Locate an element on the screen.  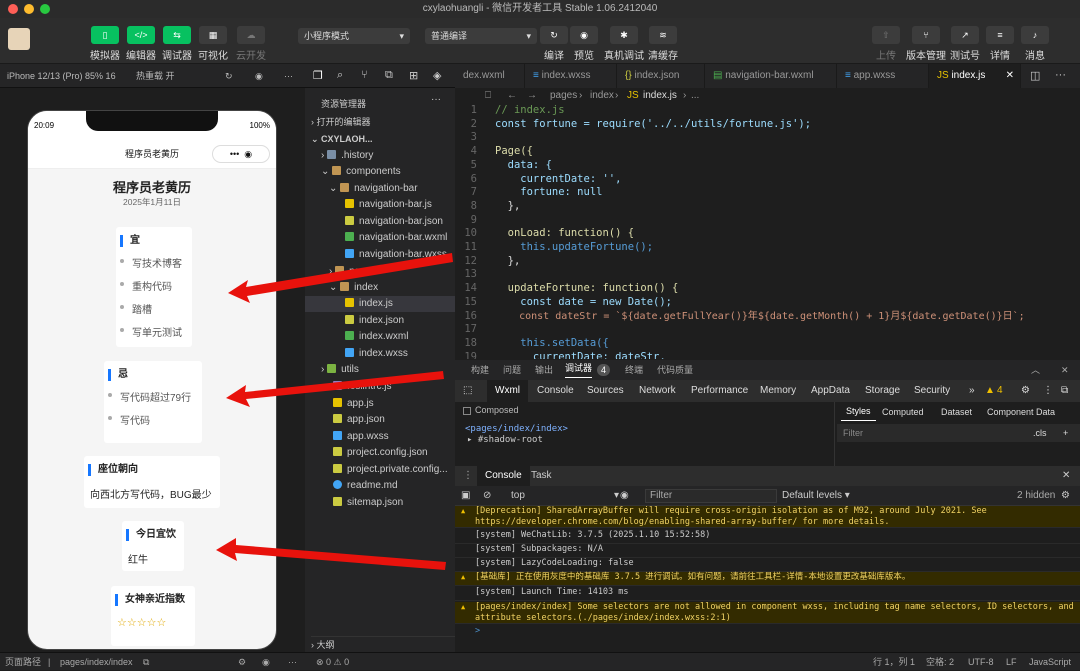
copy-icon: ⧉ is located at coordinates (146, 662).